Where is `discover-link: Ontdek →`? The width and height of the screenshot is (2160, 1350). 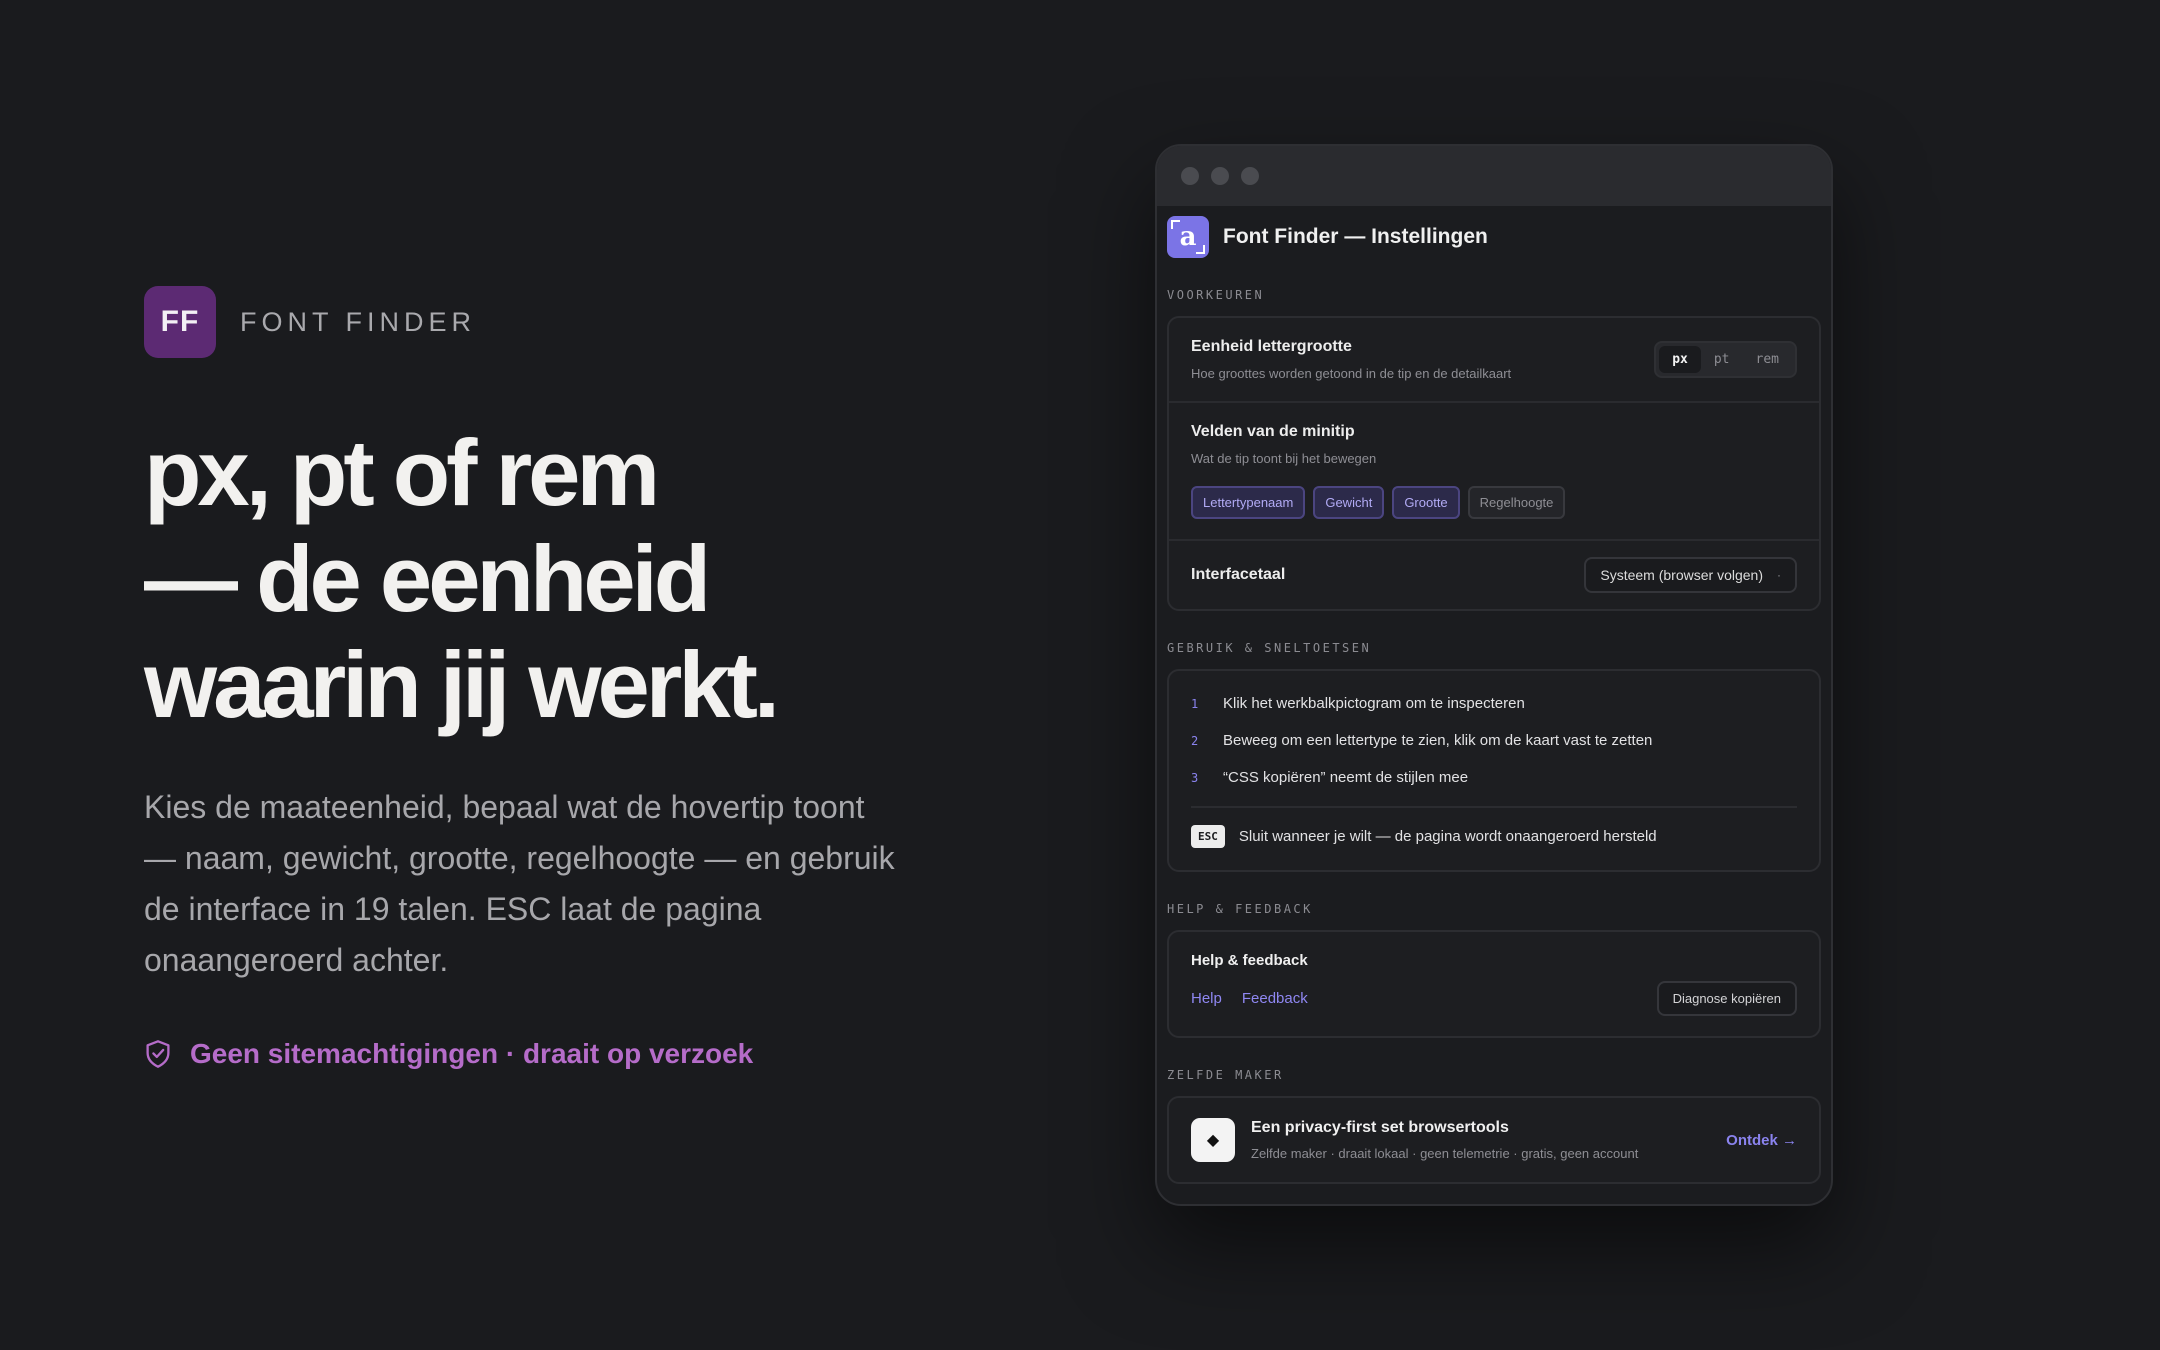 discover-link: Ontdek → is located at coordinates (1761, 1140).